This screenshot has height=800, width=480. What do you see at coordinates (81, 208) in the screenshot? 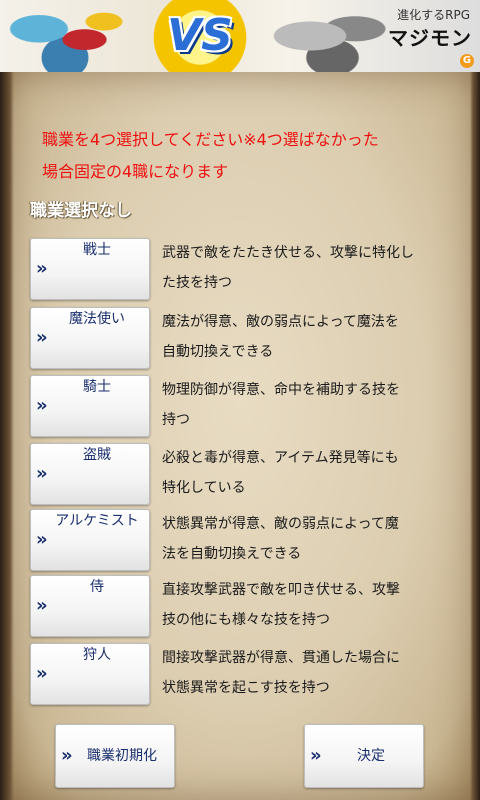
I see `selection-status: 職業選択なし` at bounding box center [81, 208].